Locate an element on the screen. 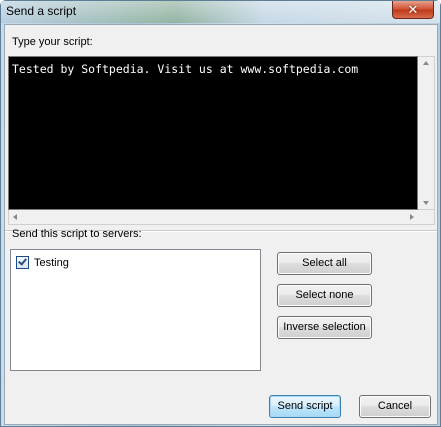 The height and width of the screenshot is (427, 441). horizontal-scrollbar is located at coordinates (213, 217).